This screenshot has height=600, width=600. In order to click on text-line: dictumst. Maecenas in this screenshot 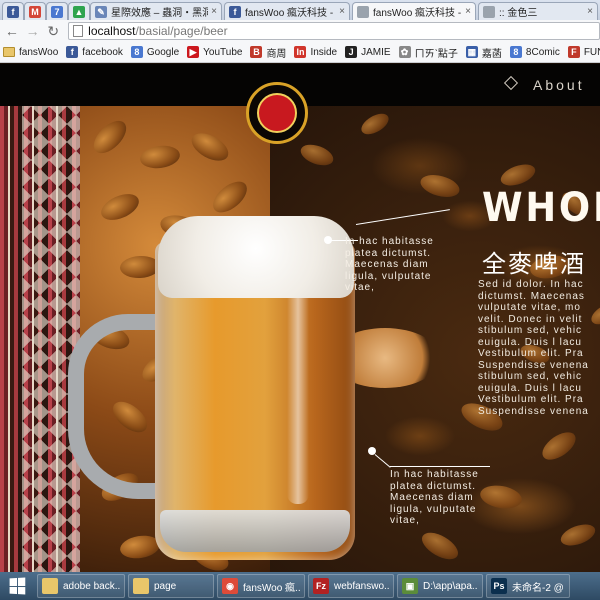, I will do `click(531, 296)`.